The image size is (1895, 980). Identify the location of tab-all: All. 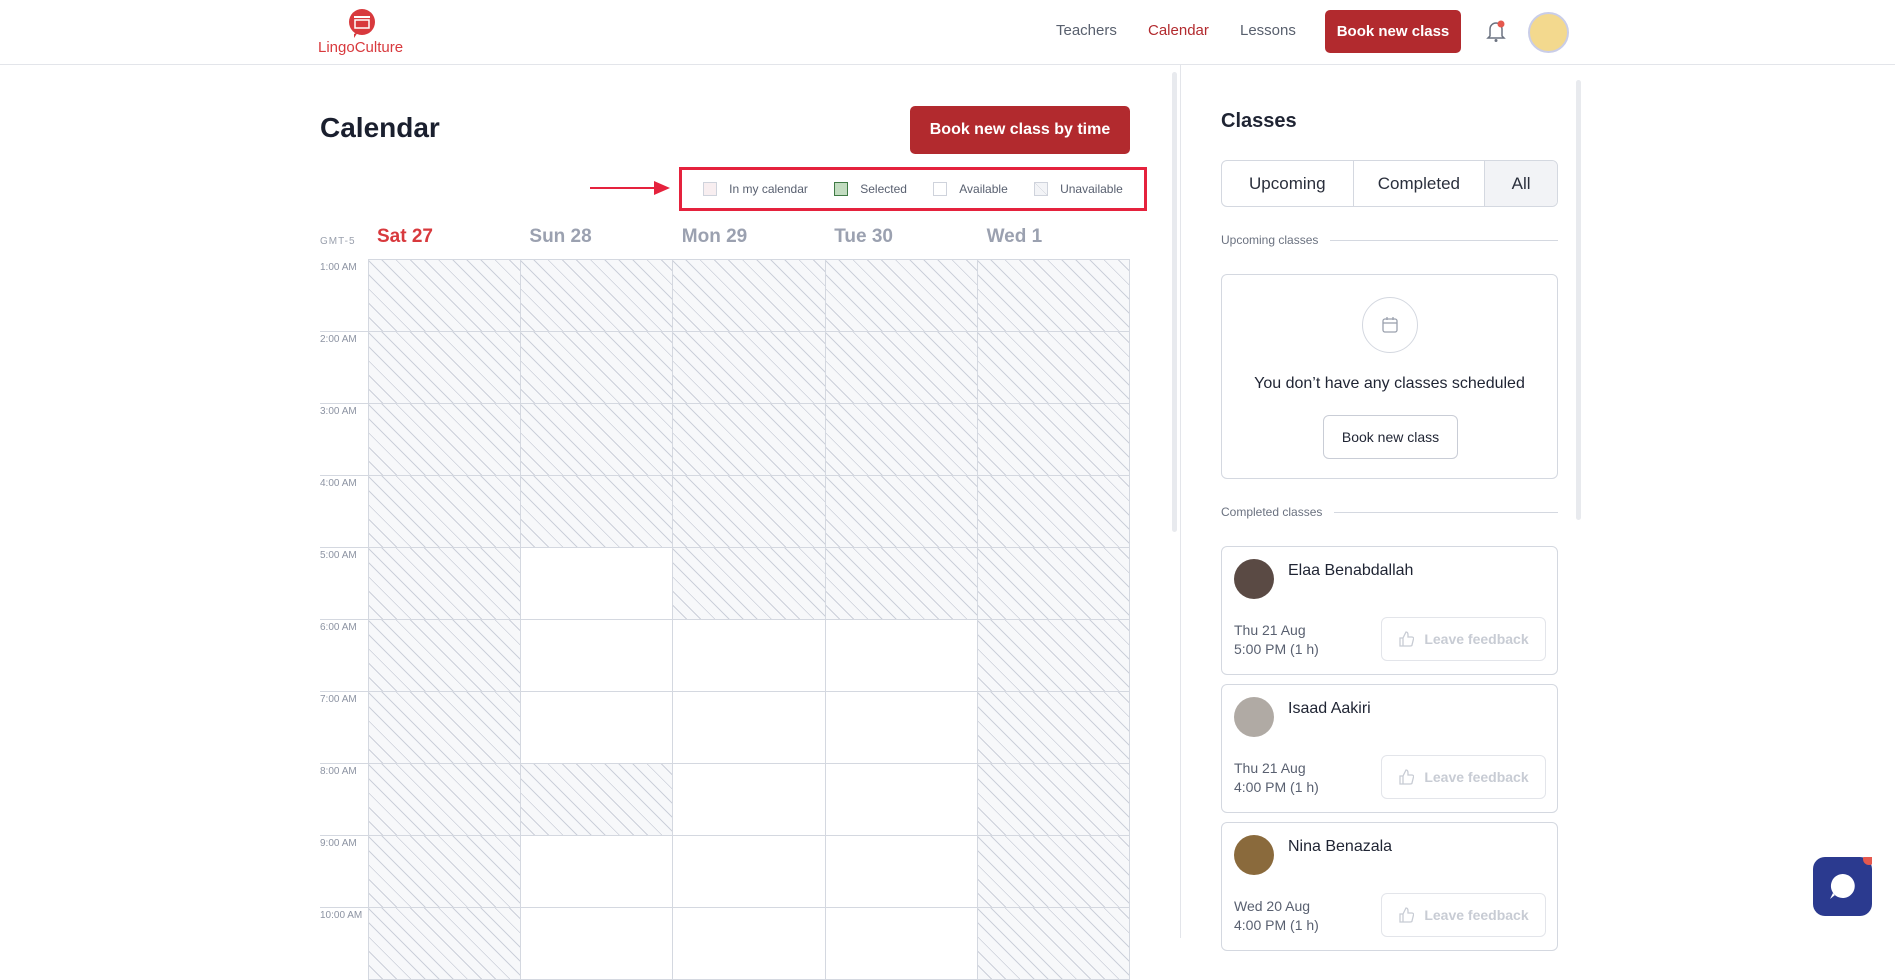
(1521, 183).